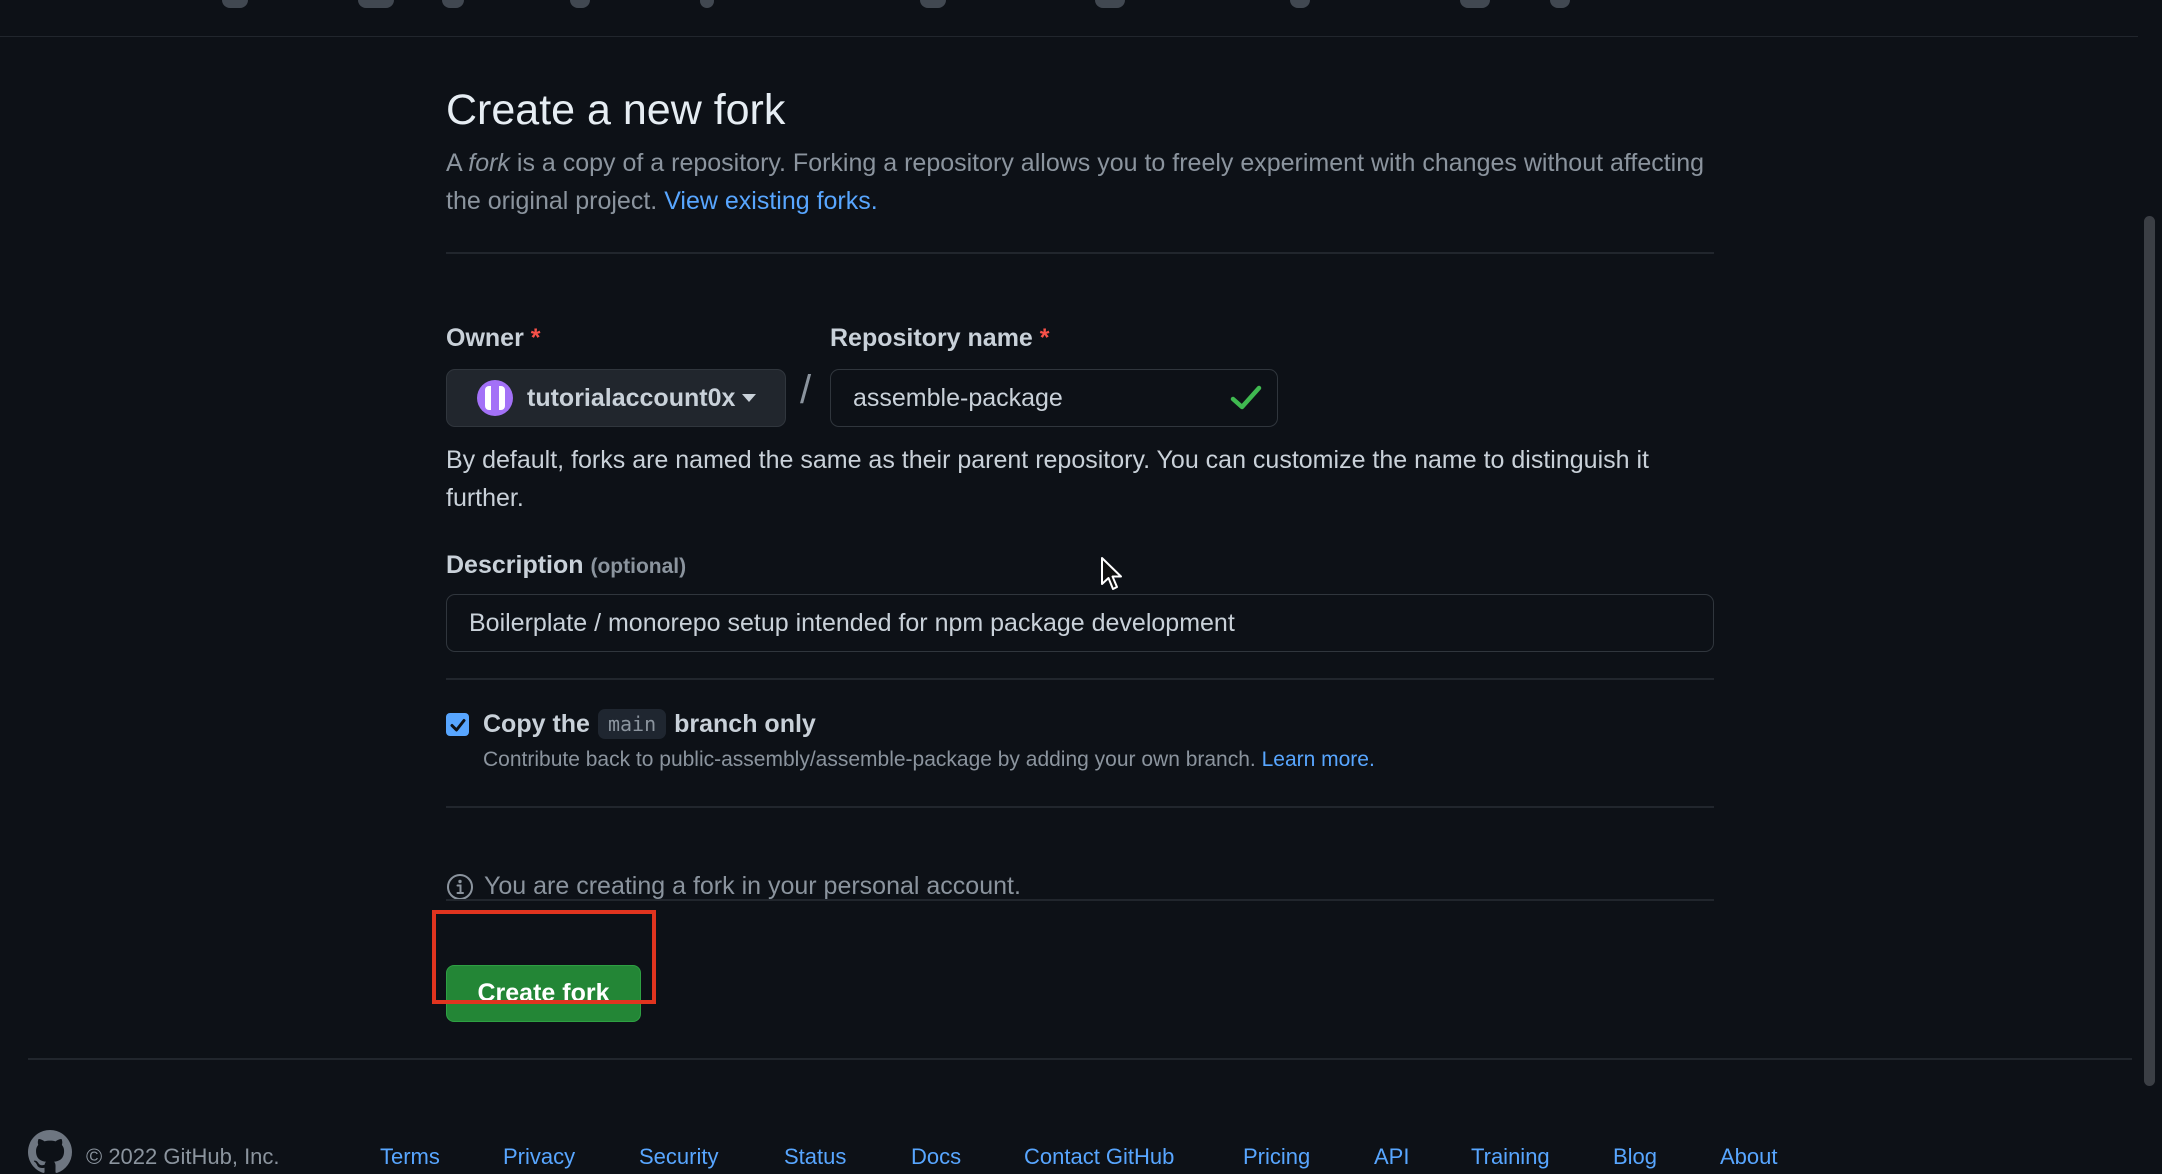  What do you see at coordinates (410, 1157) in the screenshot?
I see `footer-link-terms: Terms` at bounding box center [410, 1157].